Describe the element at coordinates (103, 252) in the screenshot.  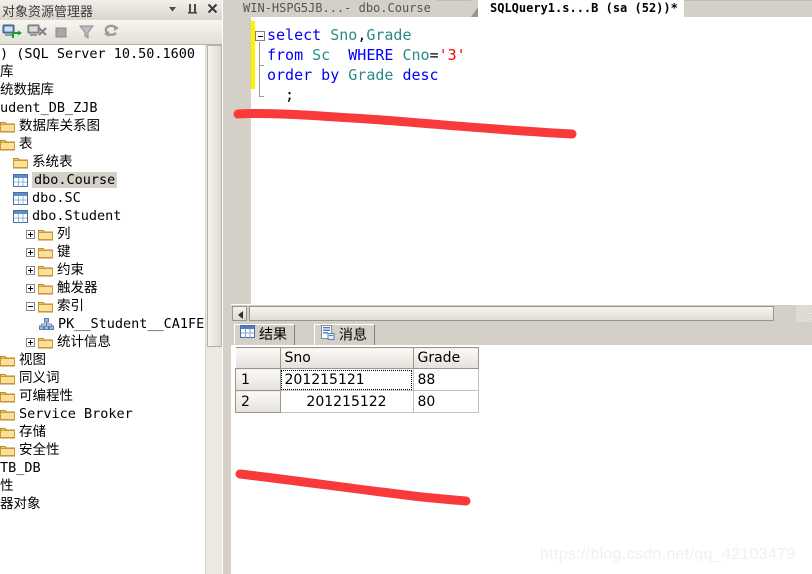
I see `tree-item-11: 键` at that location.